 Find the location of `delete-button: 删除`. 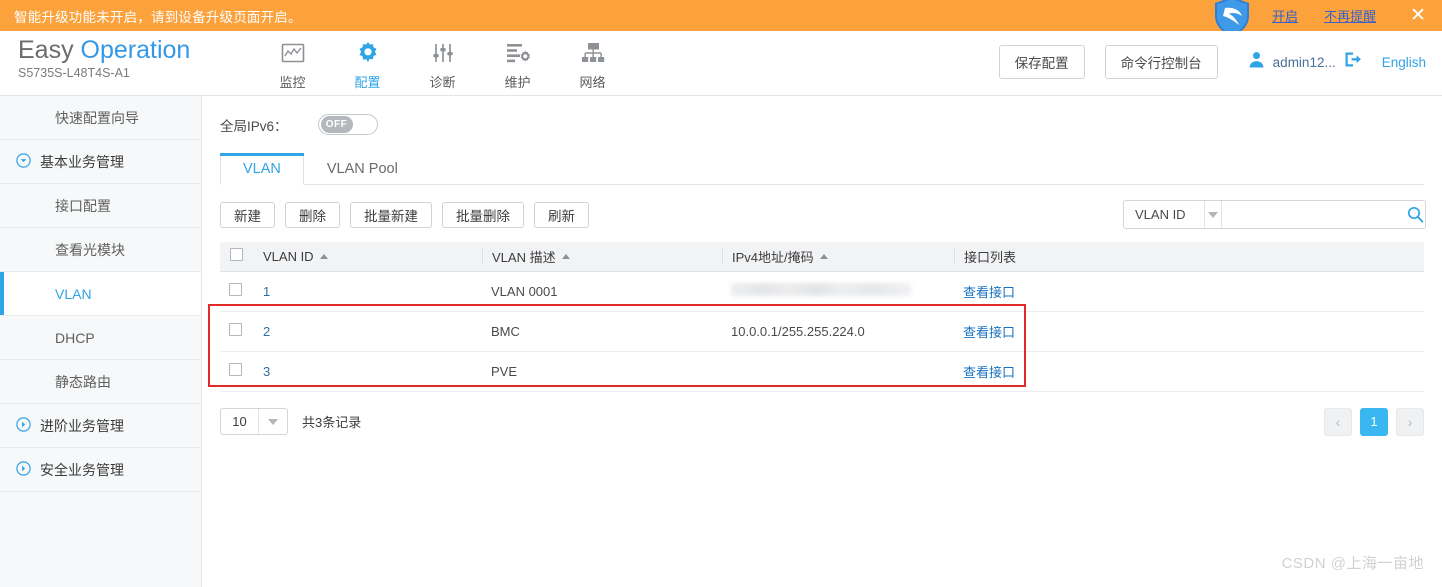

delete-button: 删除 is located at coordinates (312, 215).